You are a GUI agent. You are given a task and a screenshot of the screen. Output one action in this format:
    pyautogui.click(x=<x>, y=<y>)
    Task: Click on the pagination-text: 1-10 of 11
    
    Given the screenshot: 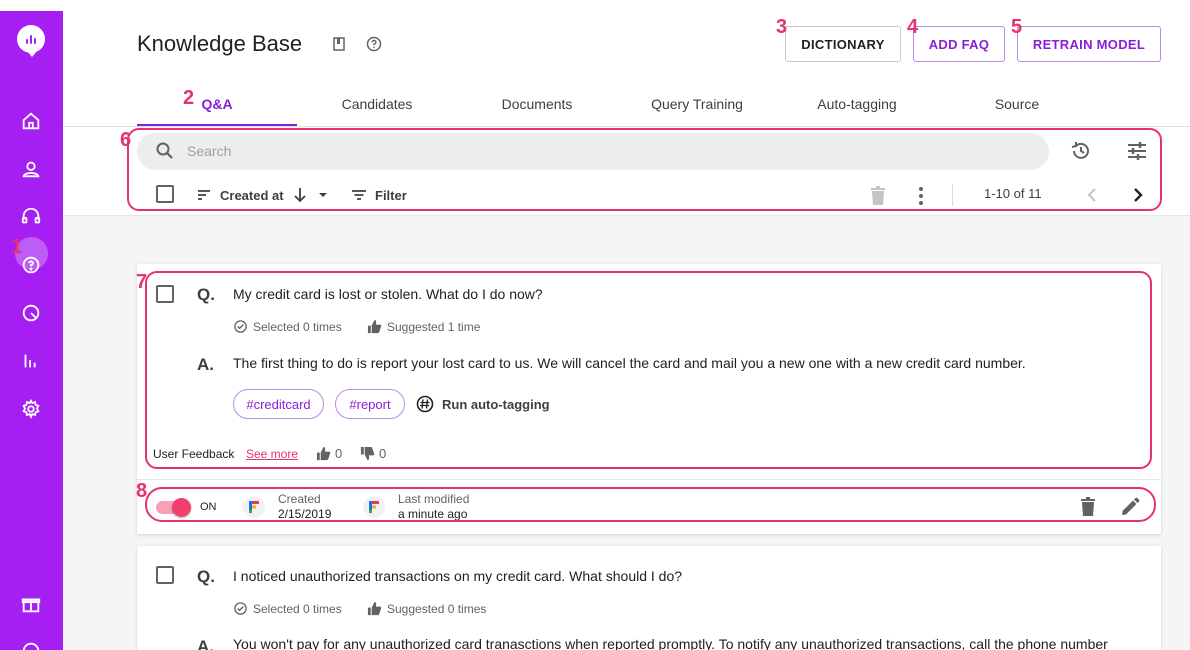 What is the action you would take?
    pyautogui.click(x=1013, y=193)
    